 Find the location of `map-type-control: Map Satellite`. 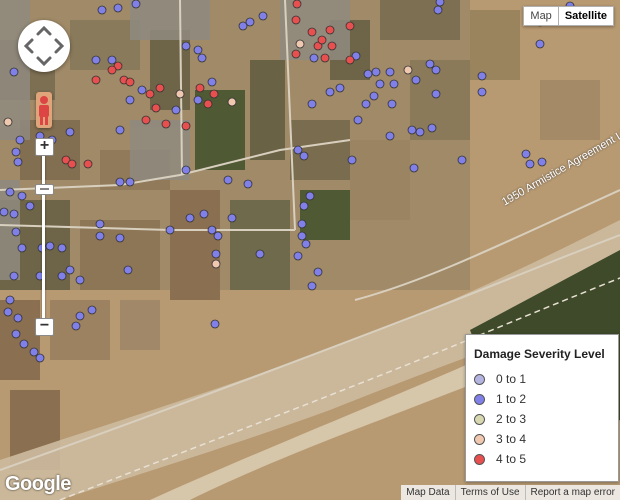

map-type-control: Map Satellite is located at coordinates (568, 16).